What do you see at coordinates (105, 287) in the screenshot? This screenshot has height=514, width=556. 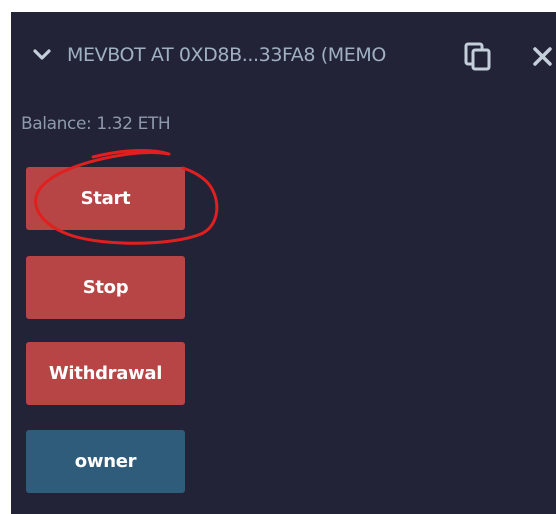 I see `stop-button: Stop` at bounding box center [105, 287].